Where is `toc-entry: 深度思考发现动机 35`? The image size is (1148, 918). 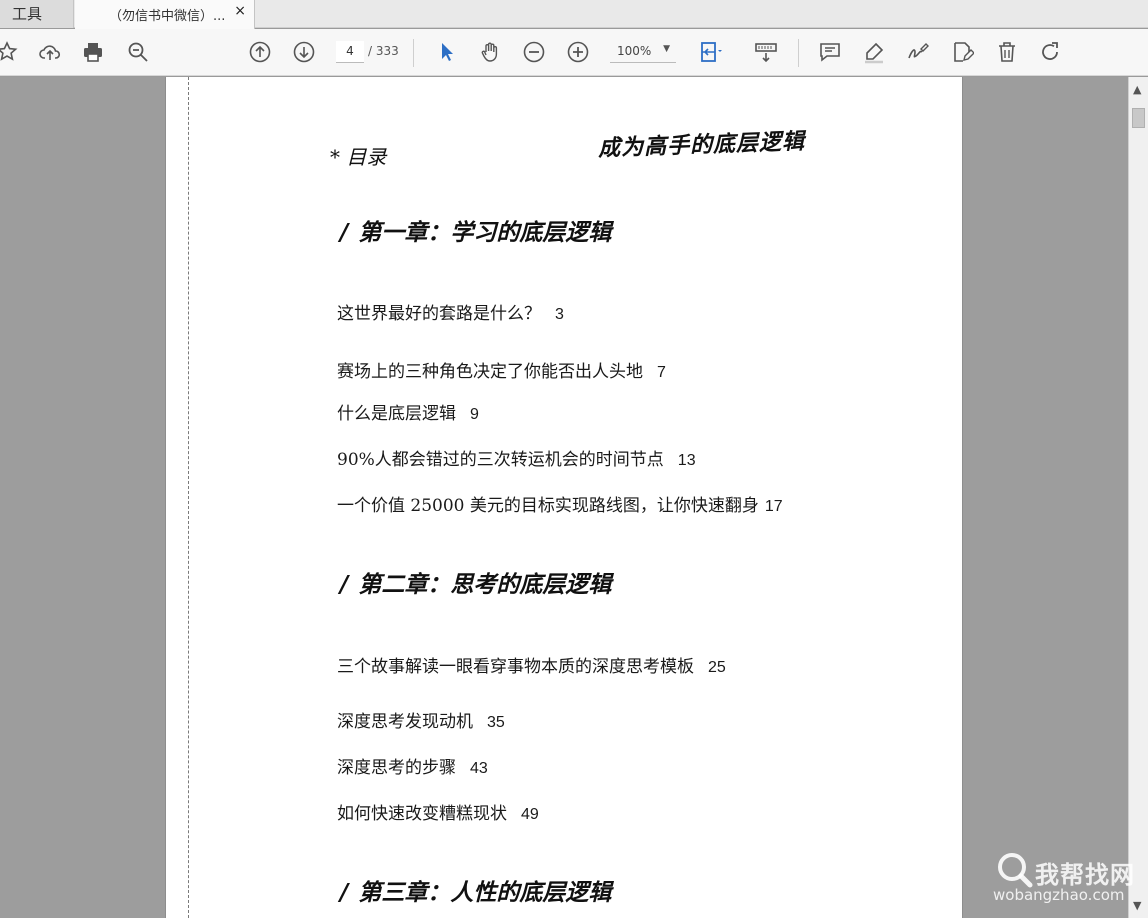
toc-entry: 深度思考发现动机 35 is located at coordinates (421, 719).